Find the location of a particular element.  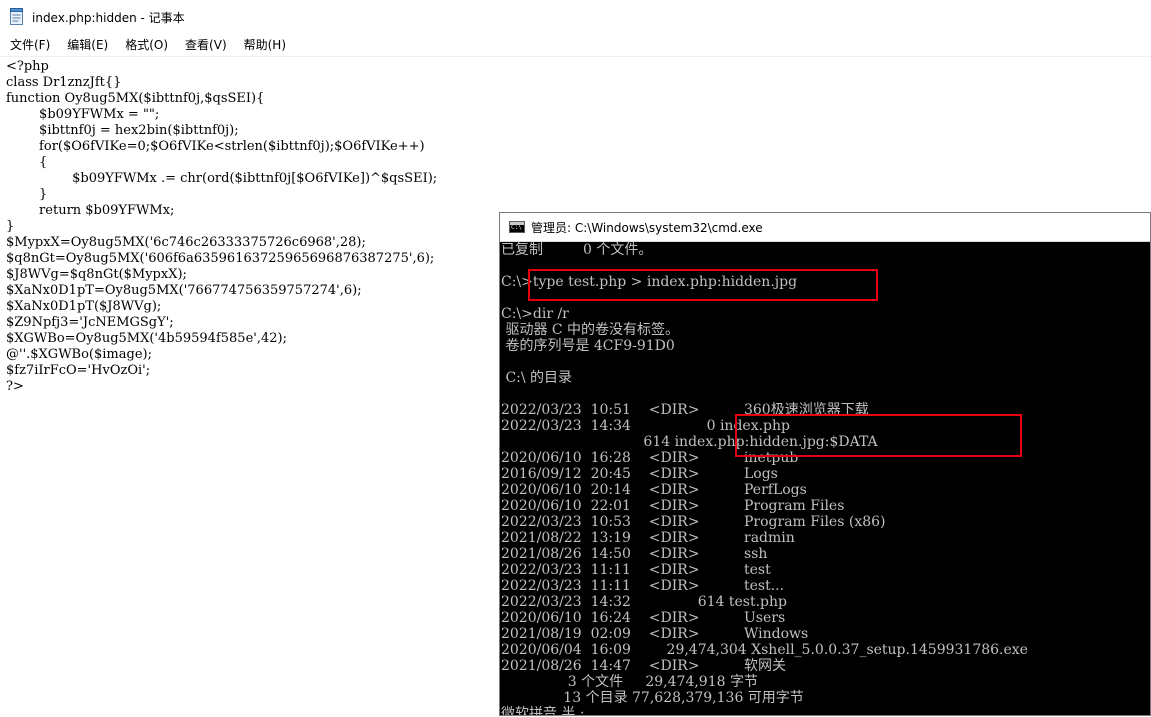

console-line: 2020/06/10 22:01 <DIR> Program Files is located at coordinates (673, 506).